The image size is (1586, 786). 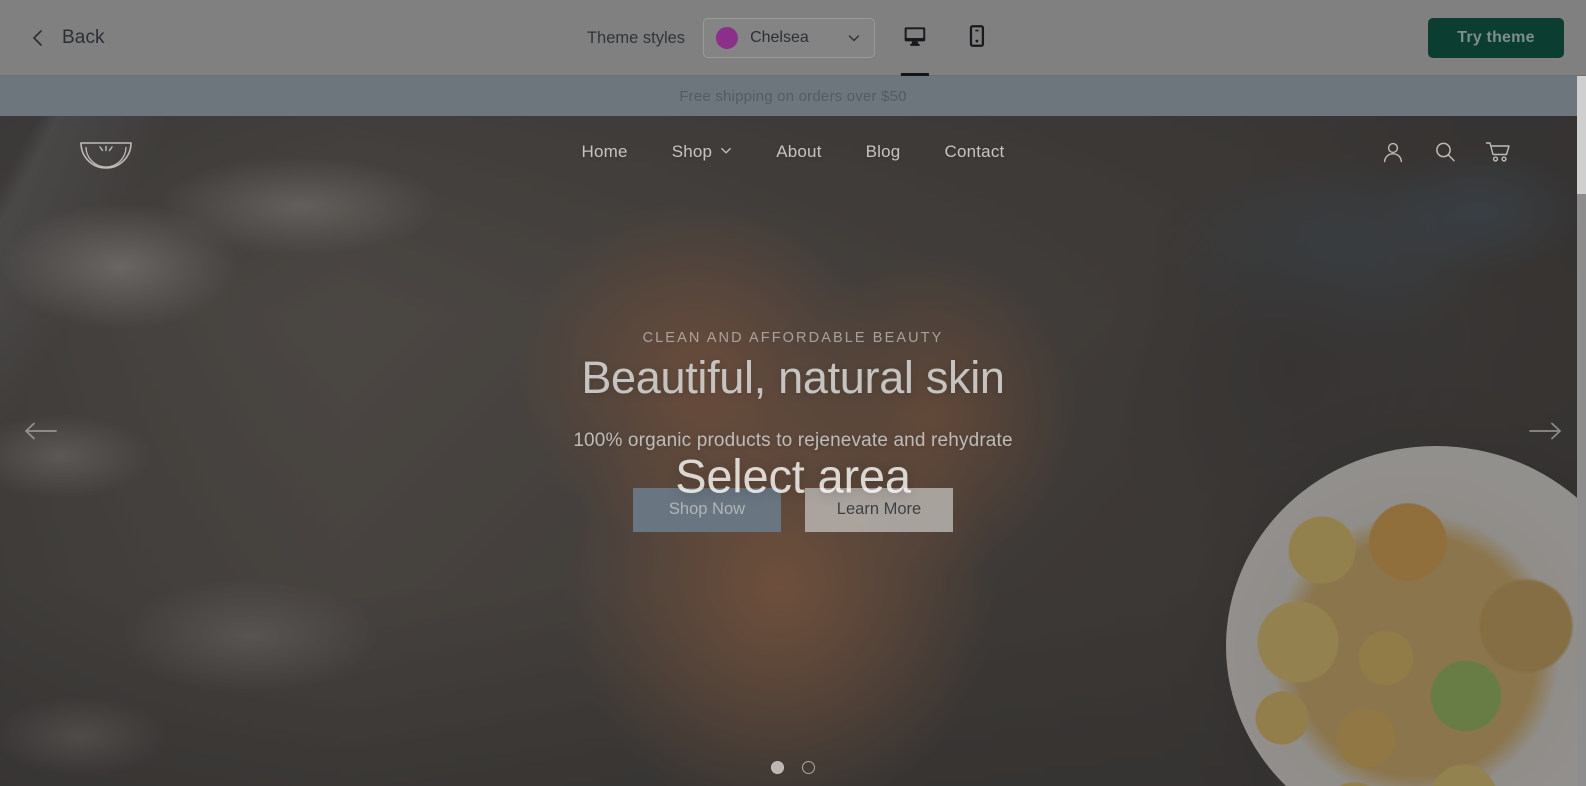 I want to click on hero-button-group: Shop Now Learn More, so click(x=793, y=509).